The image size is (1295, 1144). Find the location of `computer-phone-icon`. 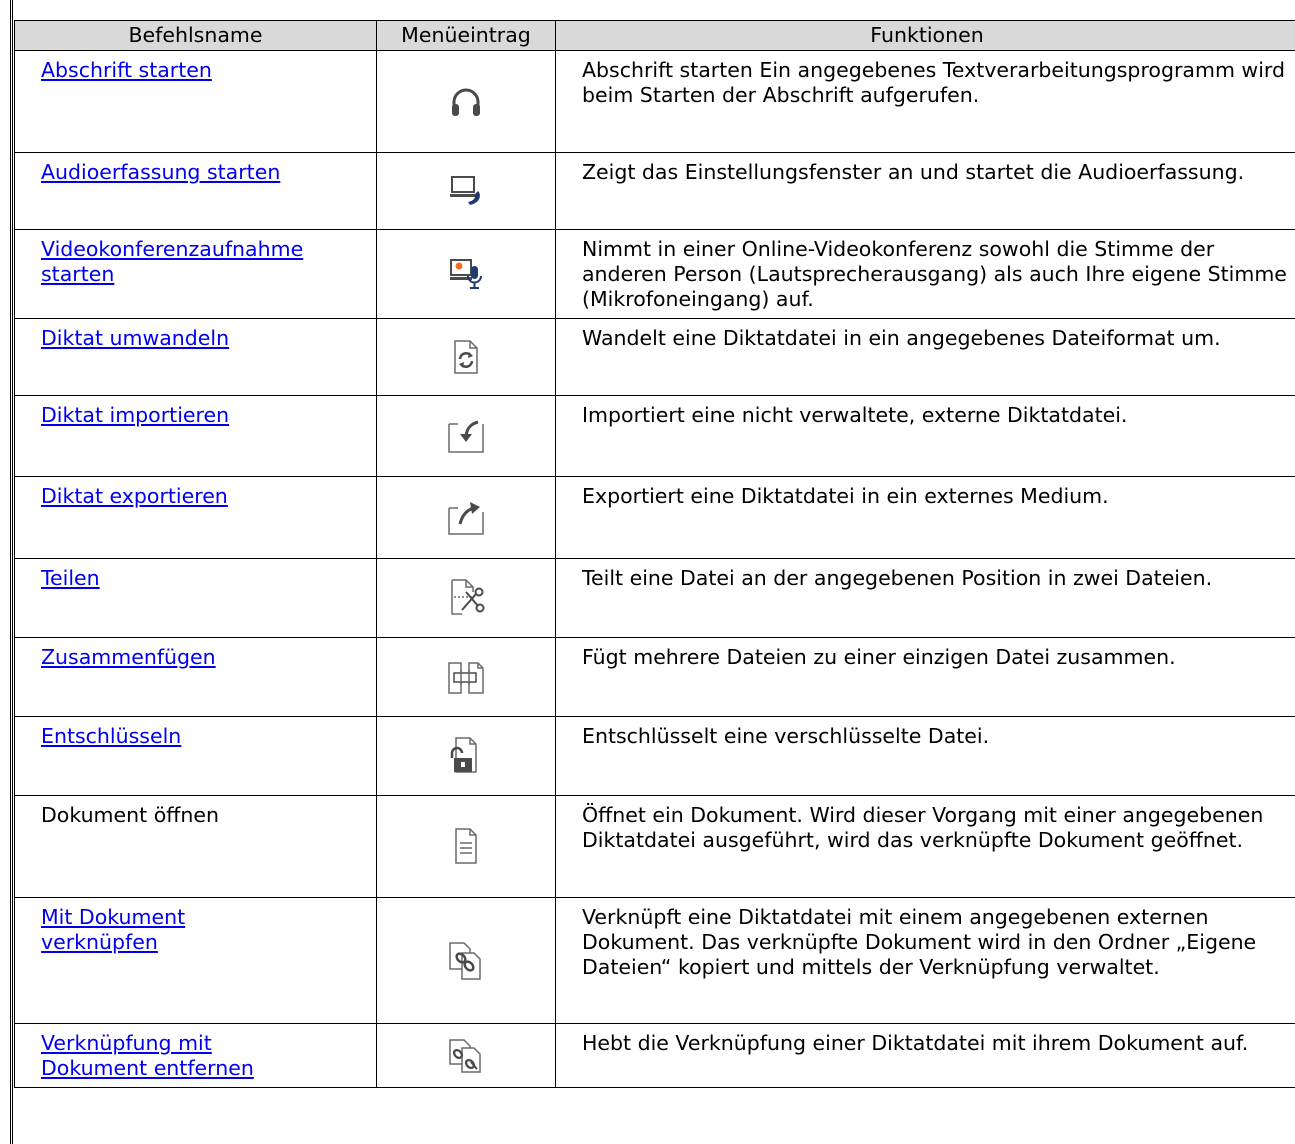

computer-phone-icon is located at coordinates (465, 190).